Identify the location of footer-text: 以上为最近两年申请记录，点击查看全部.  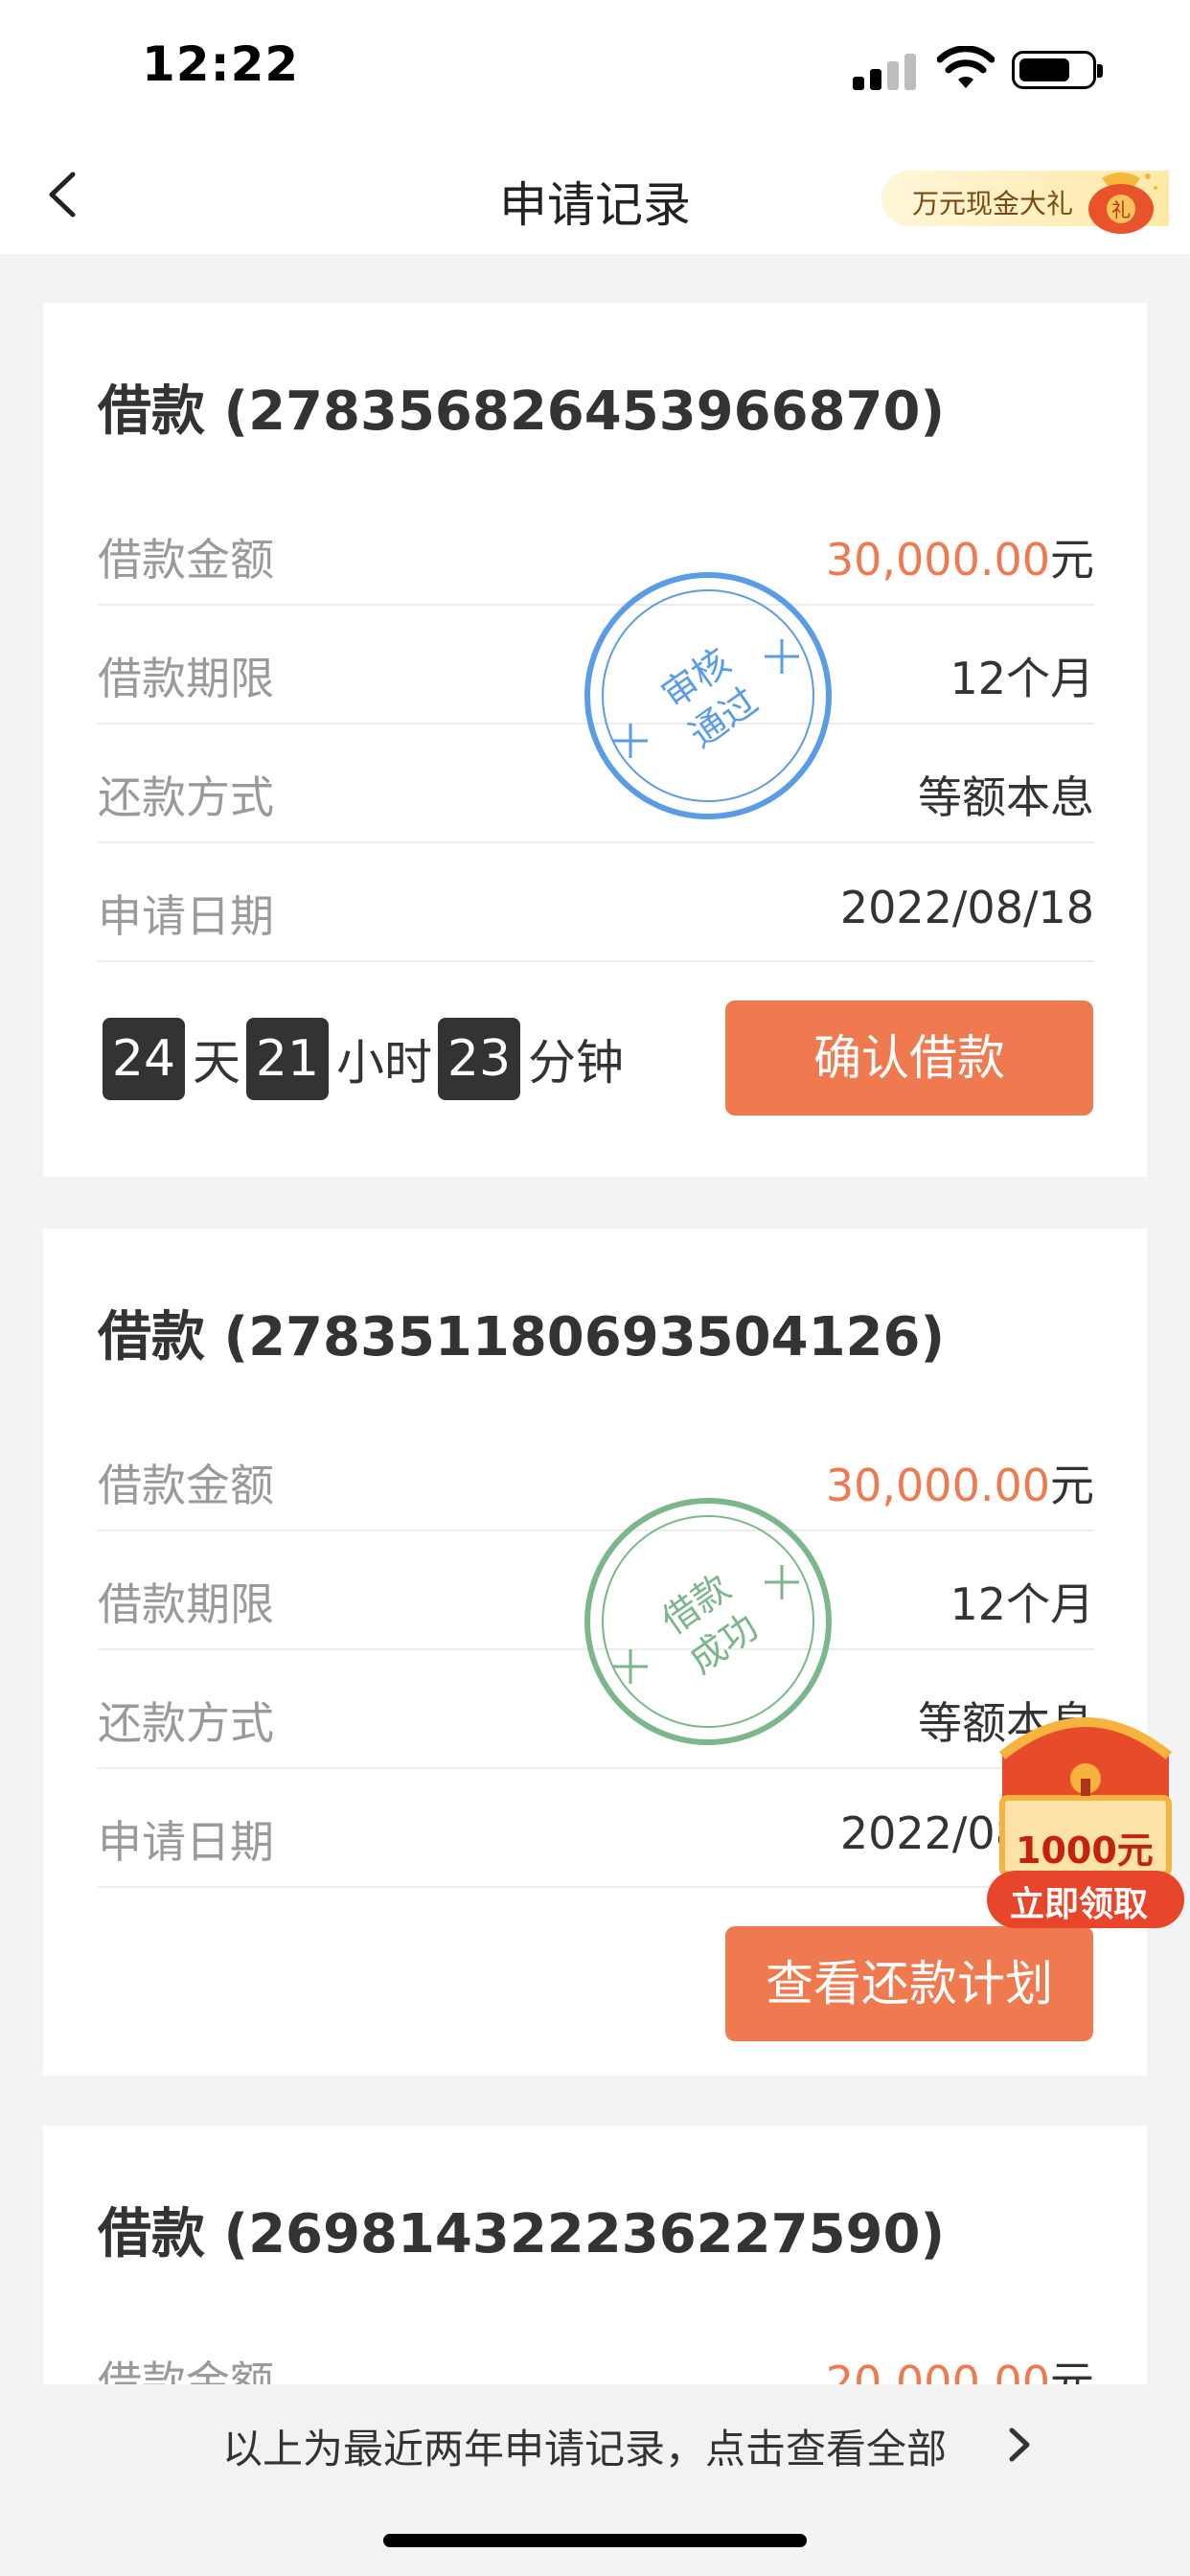
(585, 2449).